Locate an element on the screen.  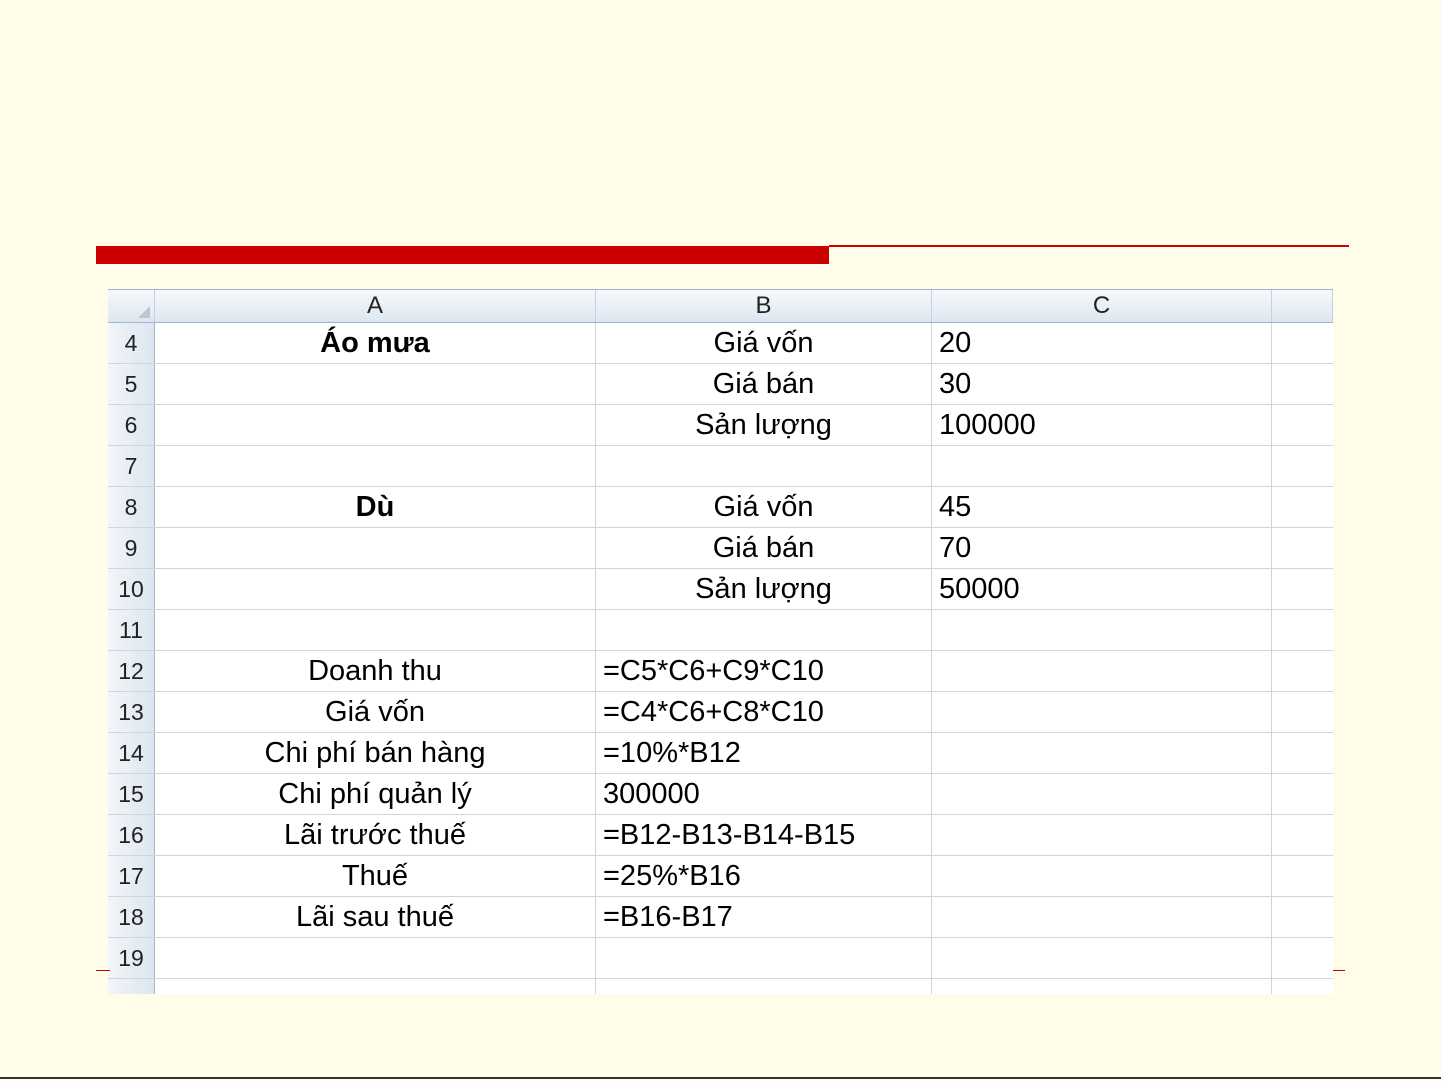
cell-b: 300000 is located at coordinates (764, 794).